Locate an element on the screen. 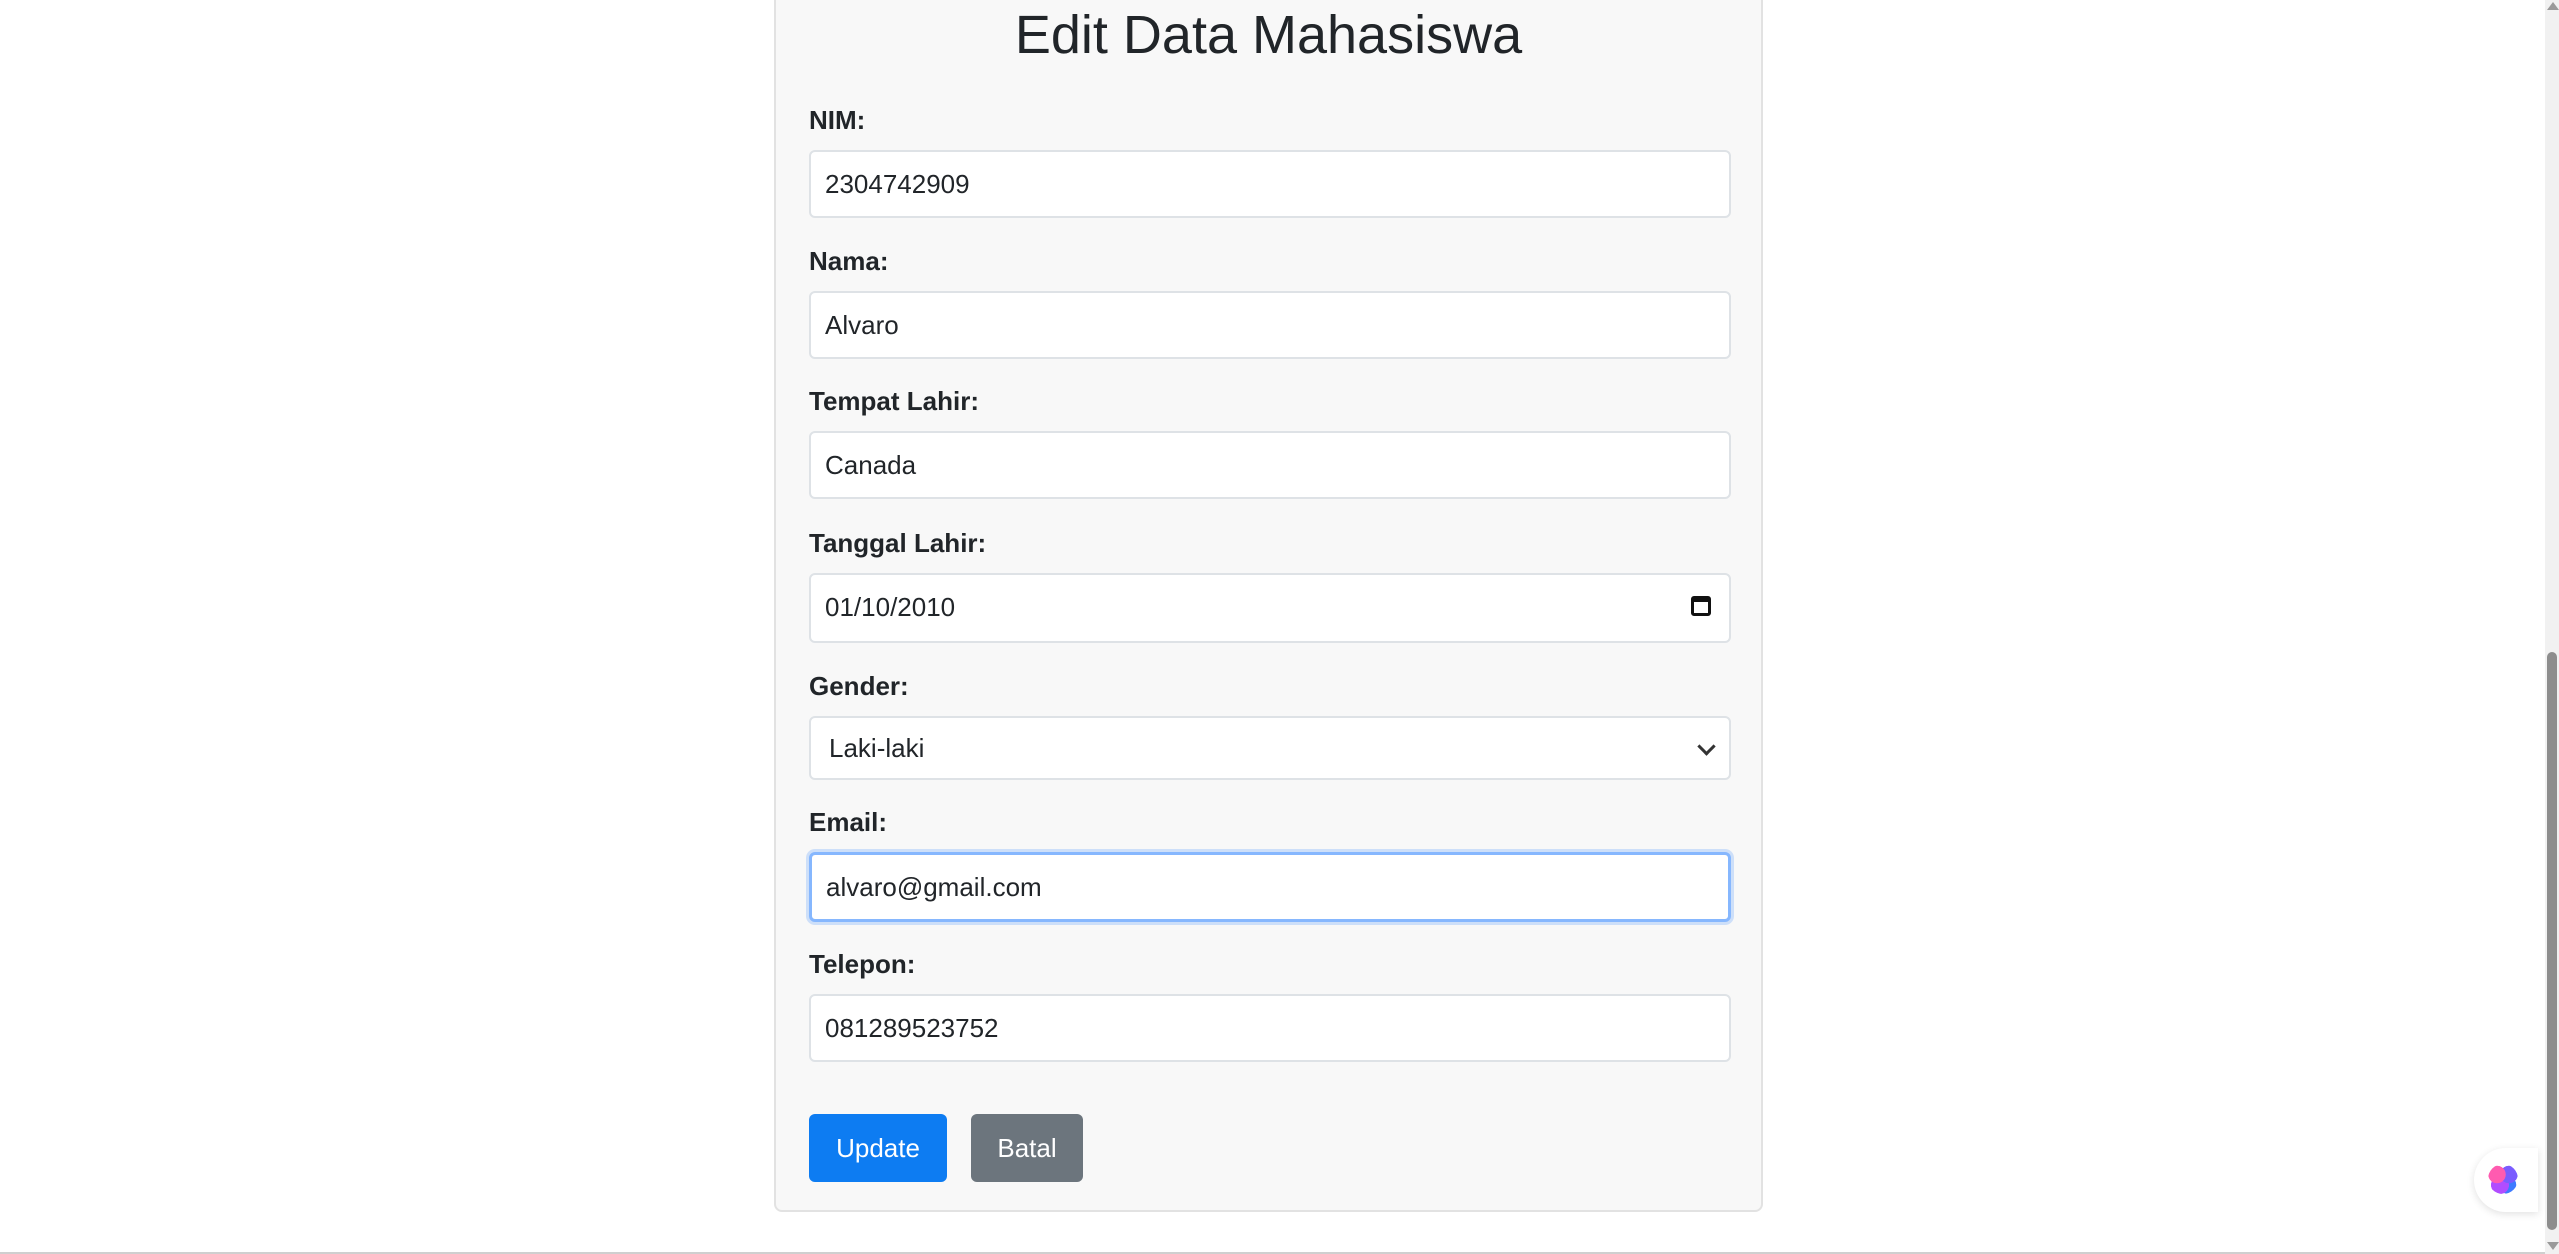  email-label: Email: is located at coordinates (848, 822).